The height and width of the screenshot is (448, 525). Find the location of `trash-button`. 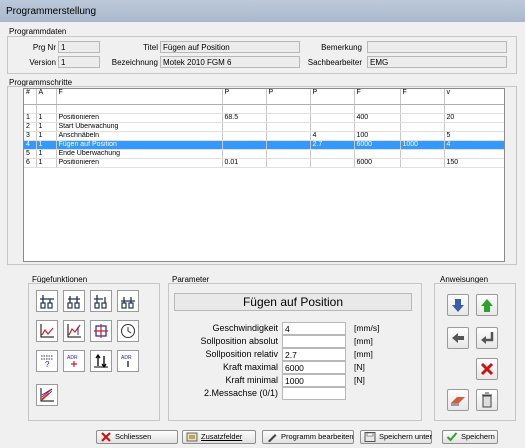

trash-button is located at coordinates (487, 400).